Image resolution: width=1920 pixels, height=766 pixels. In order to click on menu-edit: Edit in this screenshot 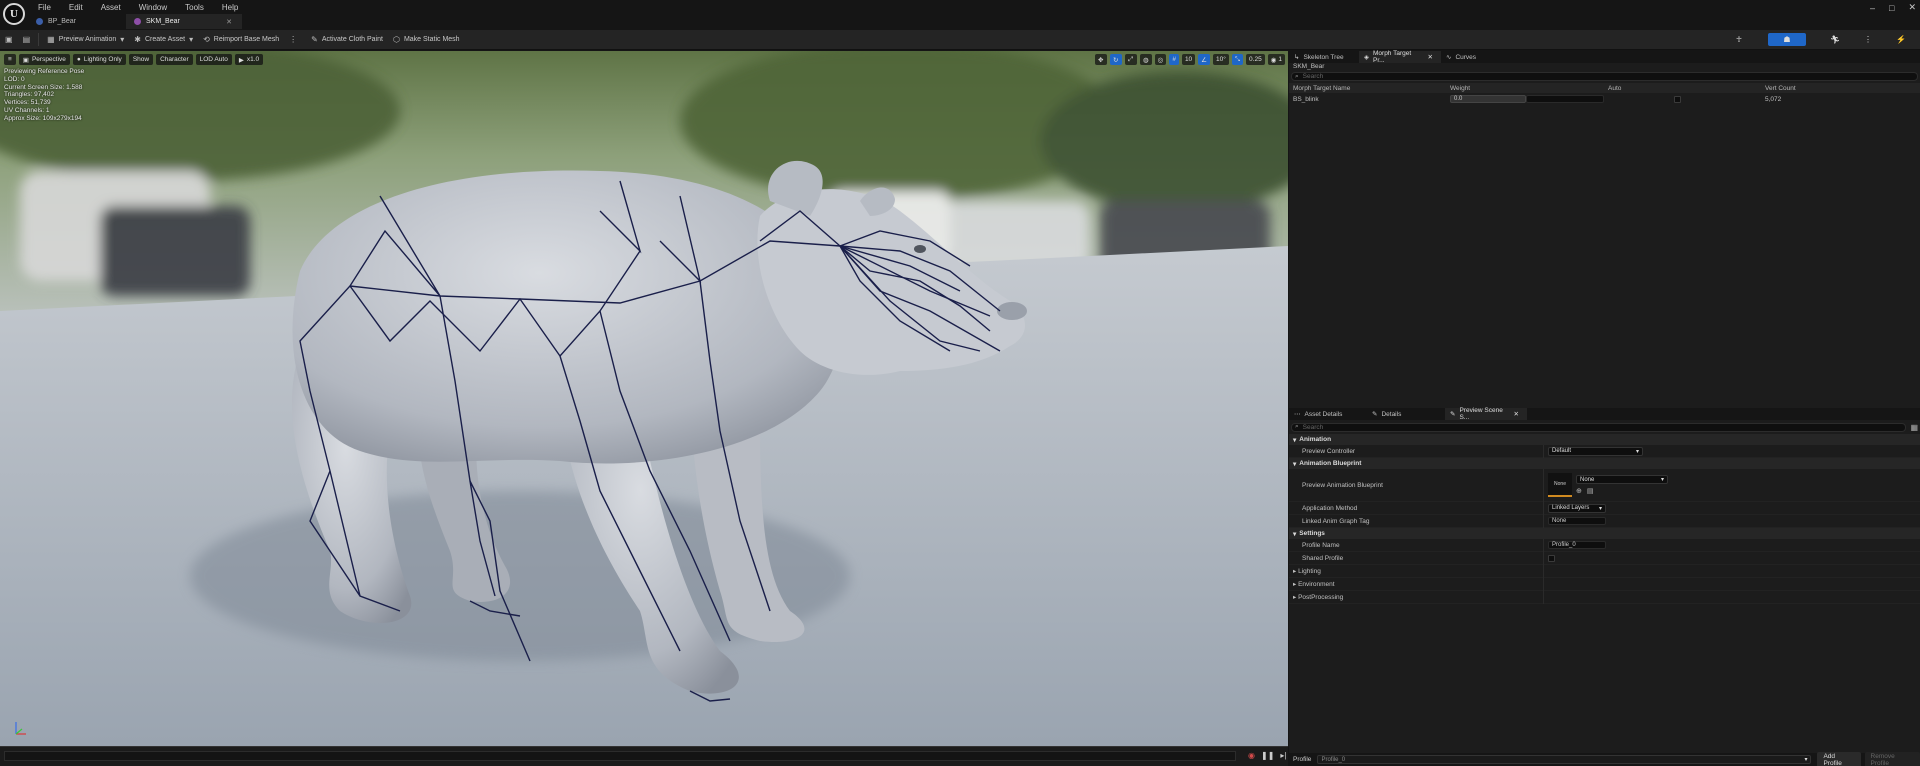, I will do `click(76, 7)`.